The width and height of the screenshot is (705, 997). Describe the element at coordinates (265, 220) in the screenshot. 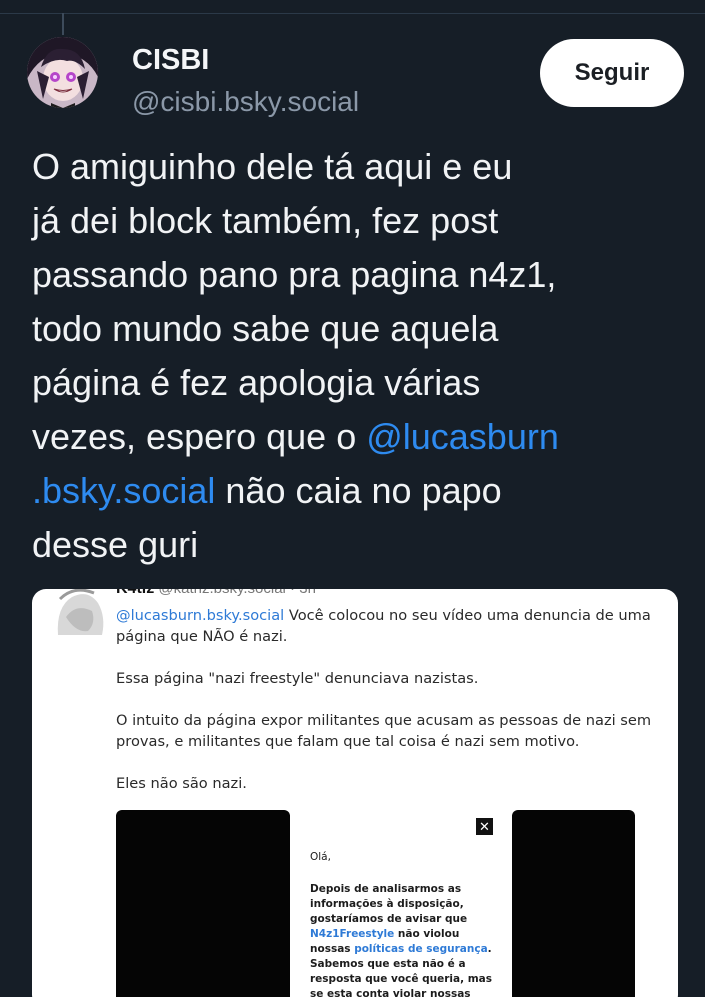

I see `post-line: já dei block também, fez post` at that location.